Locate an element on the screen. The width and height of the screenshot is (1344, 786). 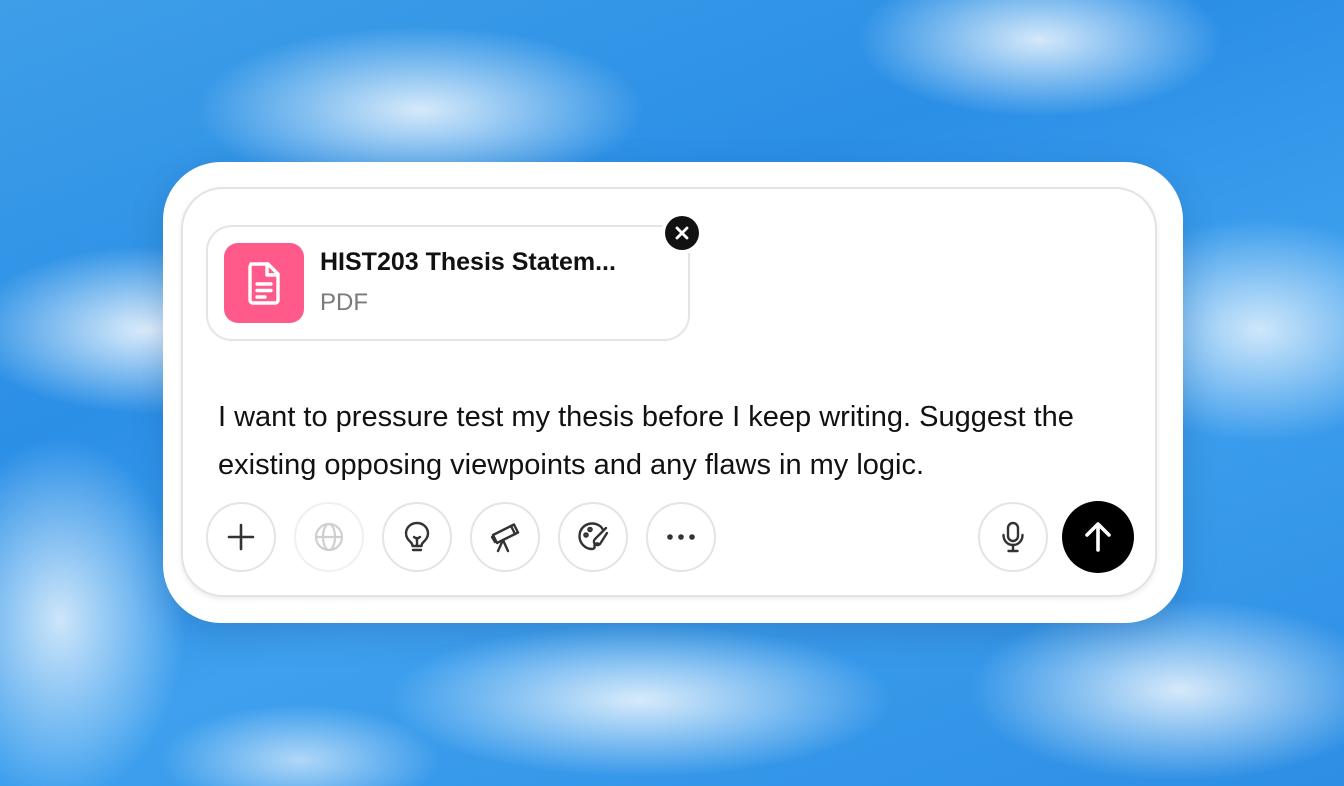
deep-research-button is located at coordinates (505, 537).